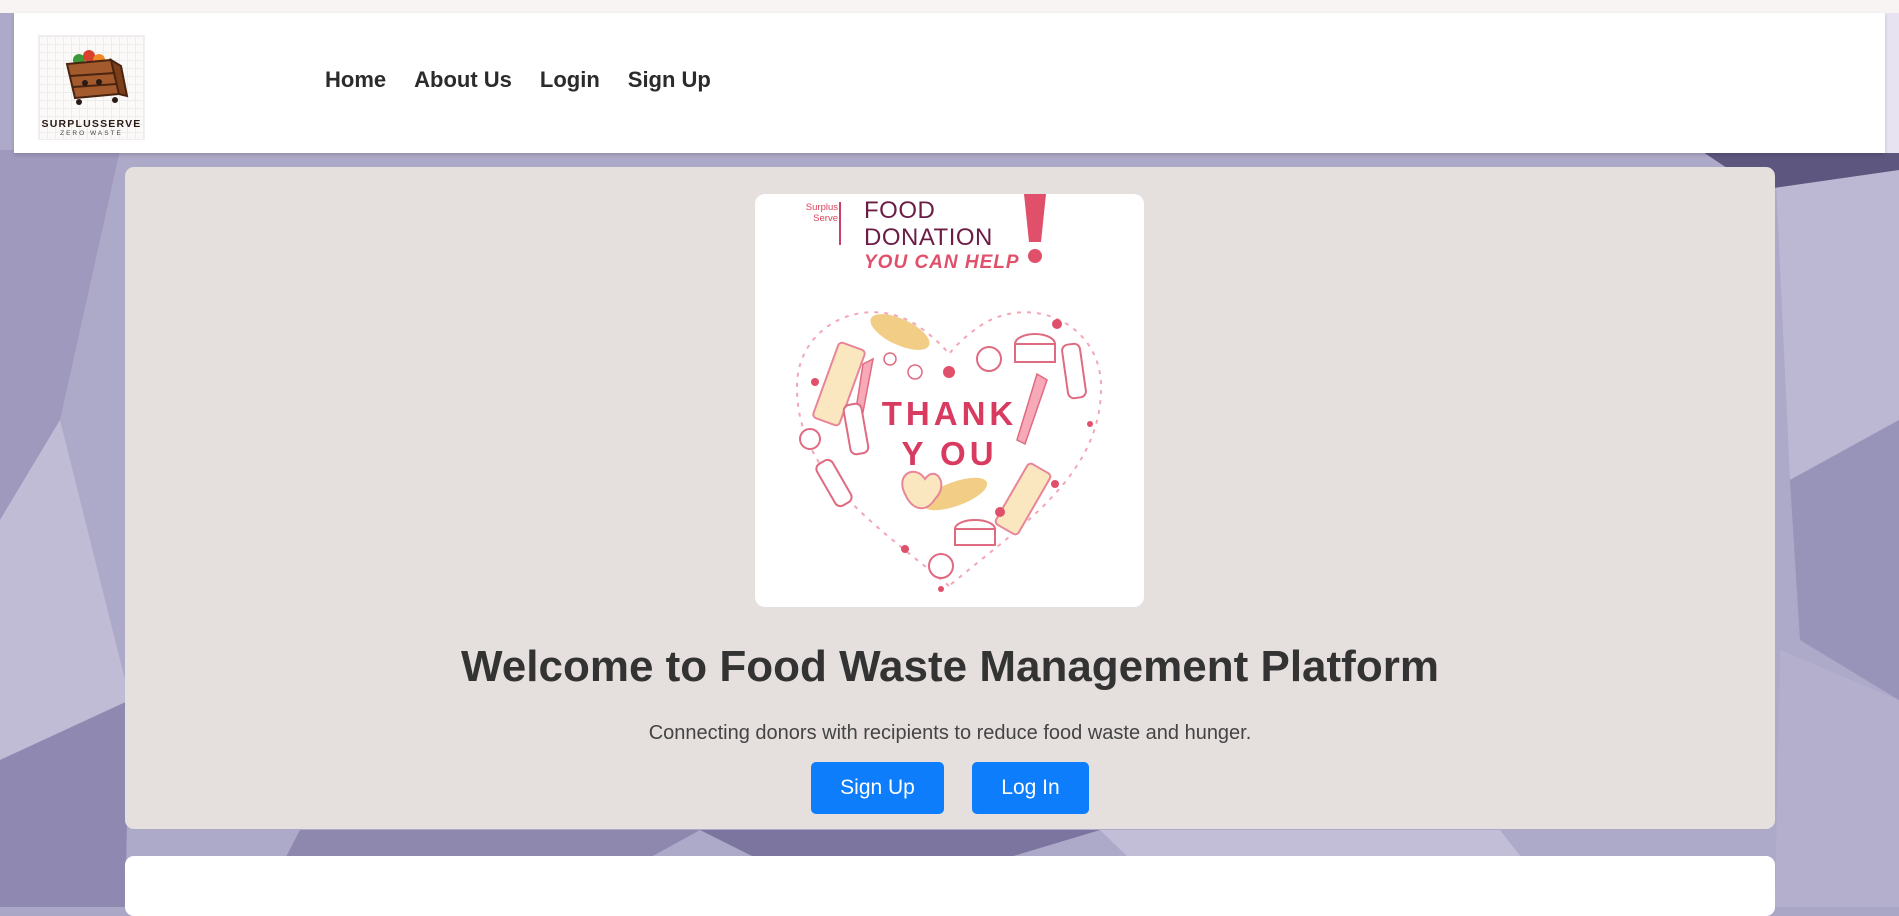 This screenshot has width=1899, height=916. Describe the element at coordinates (669, 80) in the screenshot. I see `nav-sign-up: Sign Up` at that location.